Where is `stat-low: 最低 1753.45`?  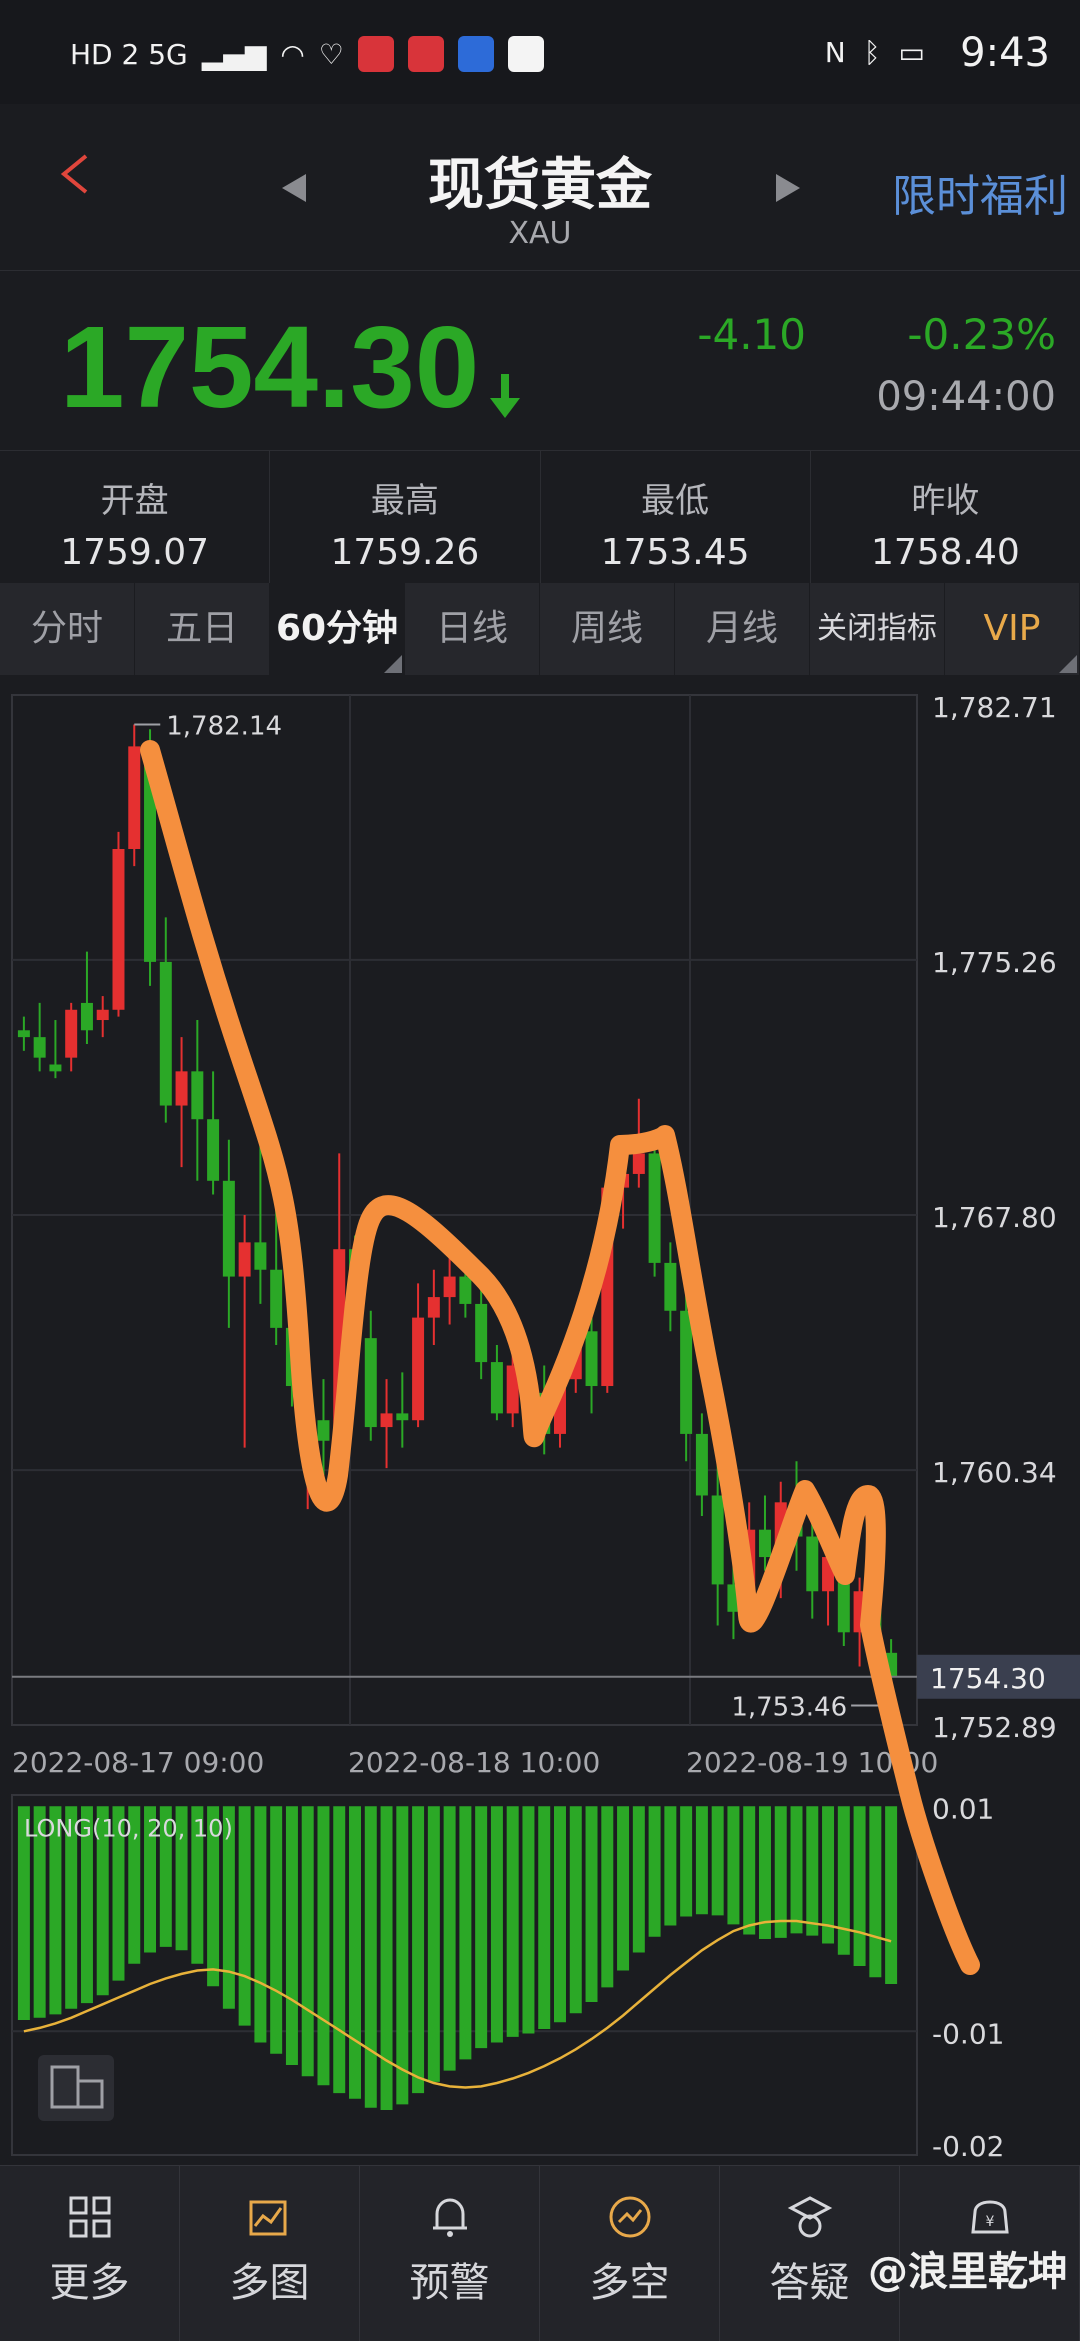
stat-low: 最低 1753.45 is located at coordinates (676, 517).